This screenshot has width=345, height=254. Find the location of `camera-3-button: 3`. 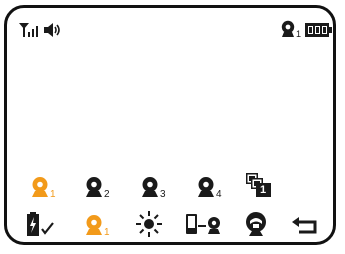

camera-3-button: 3 is located at coordinates (154, 189).